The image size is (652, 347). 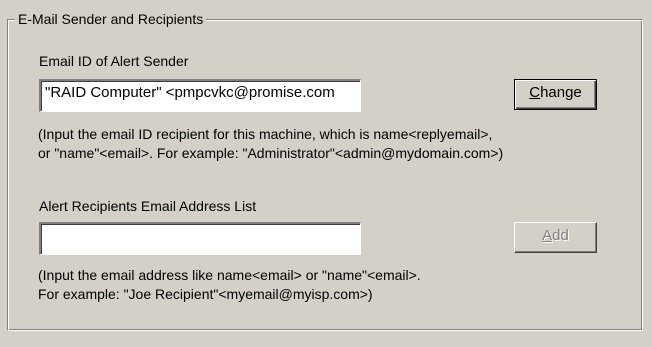 I want to click on change-button-label: hange, so click(x=561, y=92).